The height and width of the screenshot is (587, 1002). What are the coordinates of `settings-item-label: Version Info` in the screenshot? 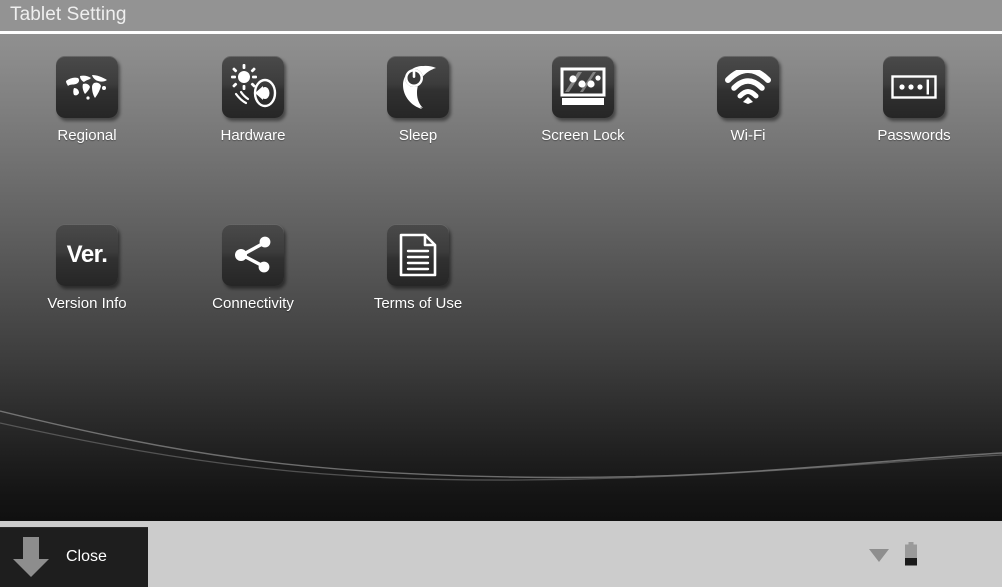 It's located at (87, 303).